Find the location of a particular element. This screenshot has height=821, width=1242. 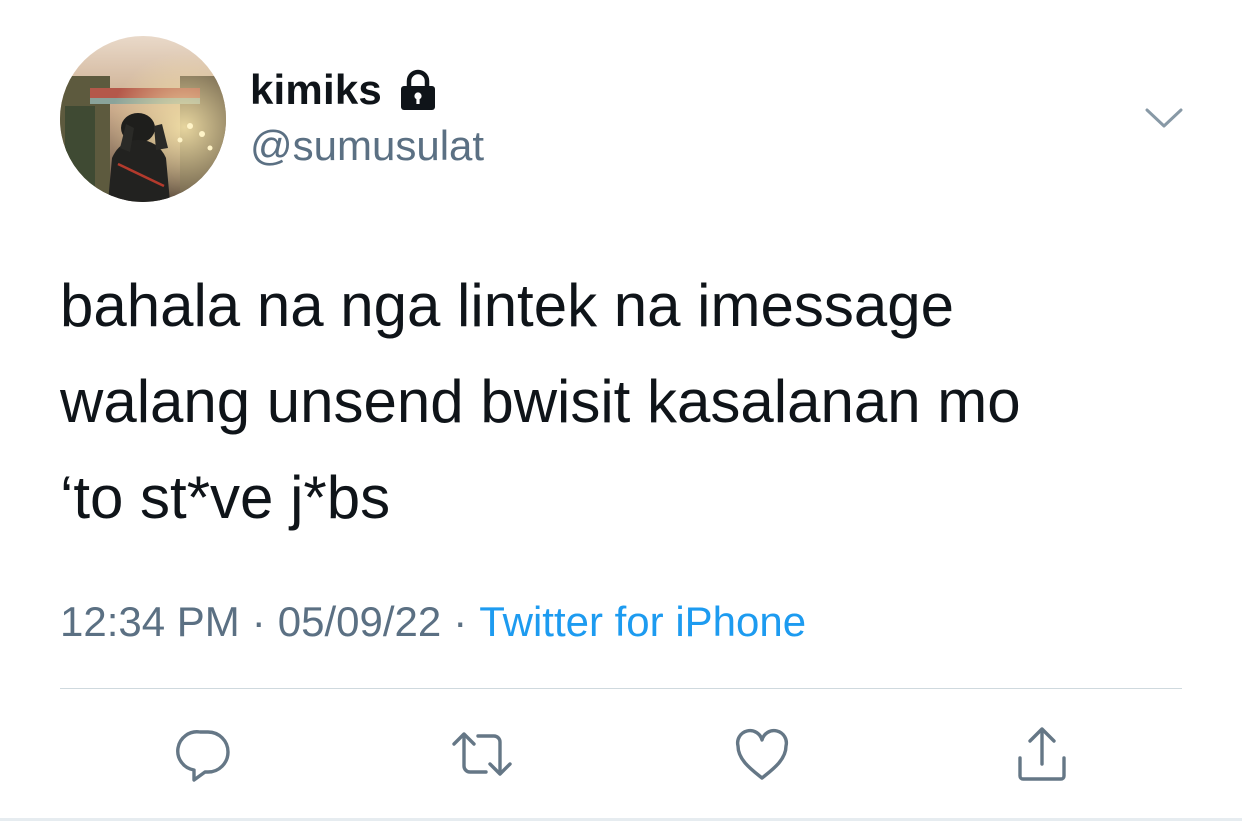

more-options-button is located at coordinates (1164, 117).